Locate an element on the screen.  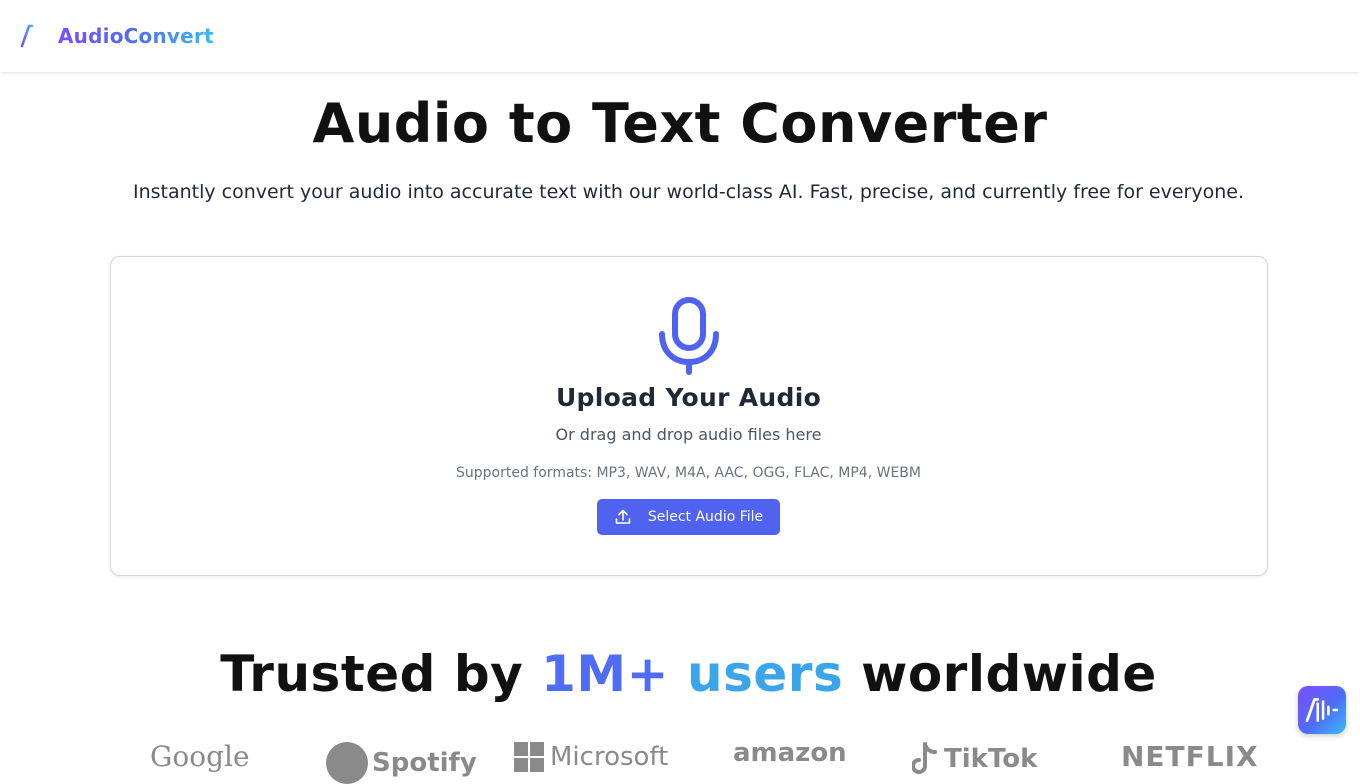
trusted-prefix: Trusted by is located at coordinates (372, 674).